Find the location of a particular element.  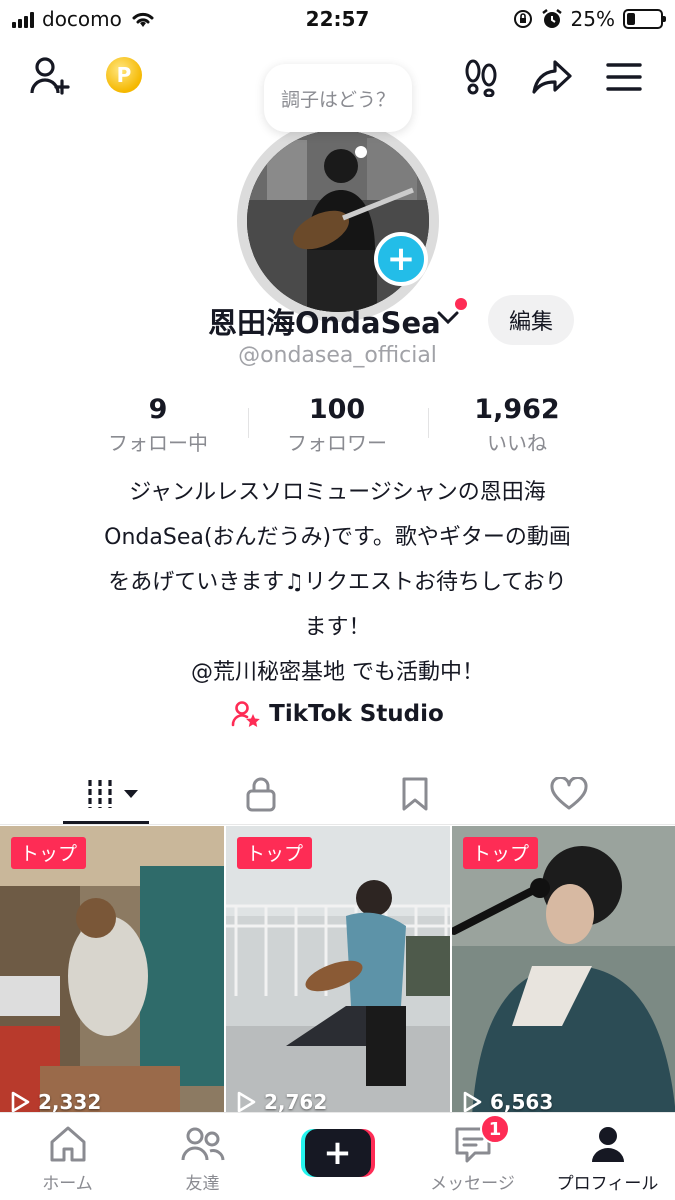

following-count: 9 is located at coordinates (158, 409).